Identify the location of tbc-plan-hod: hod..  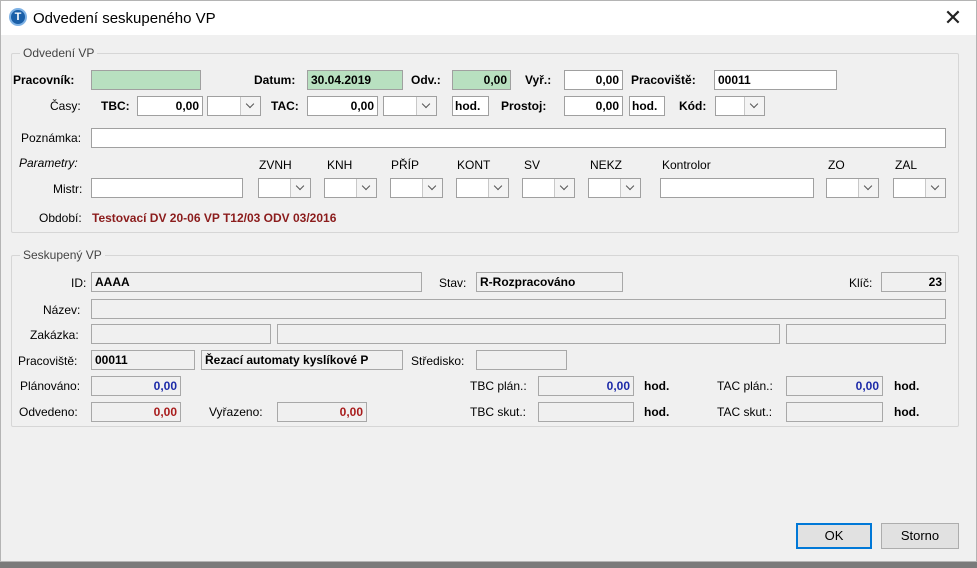
(657, 386).